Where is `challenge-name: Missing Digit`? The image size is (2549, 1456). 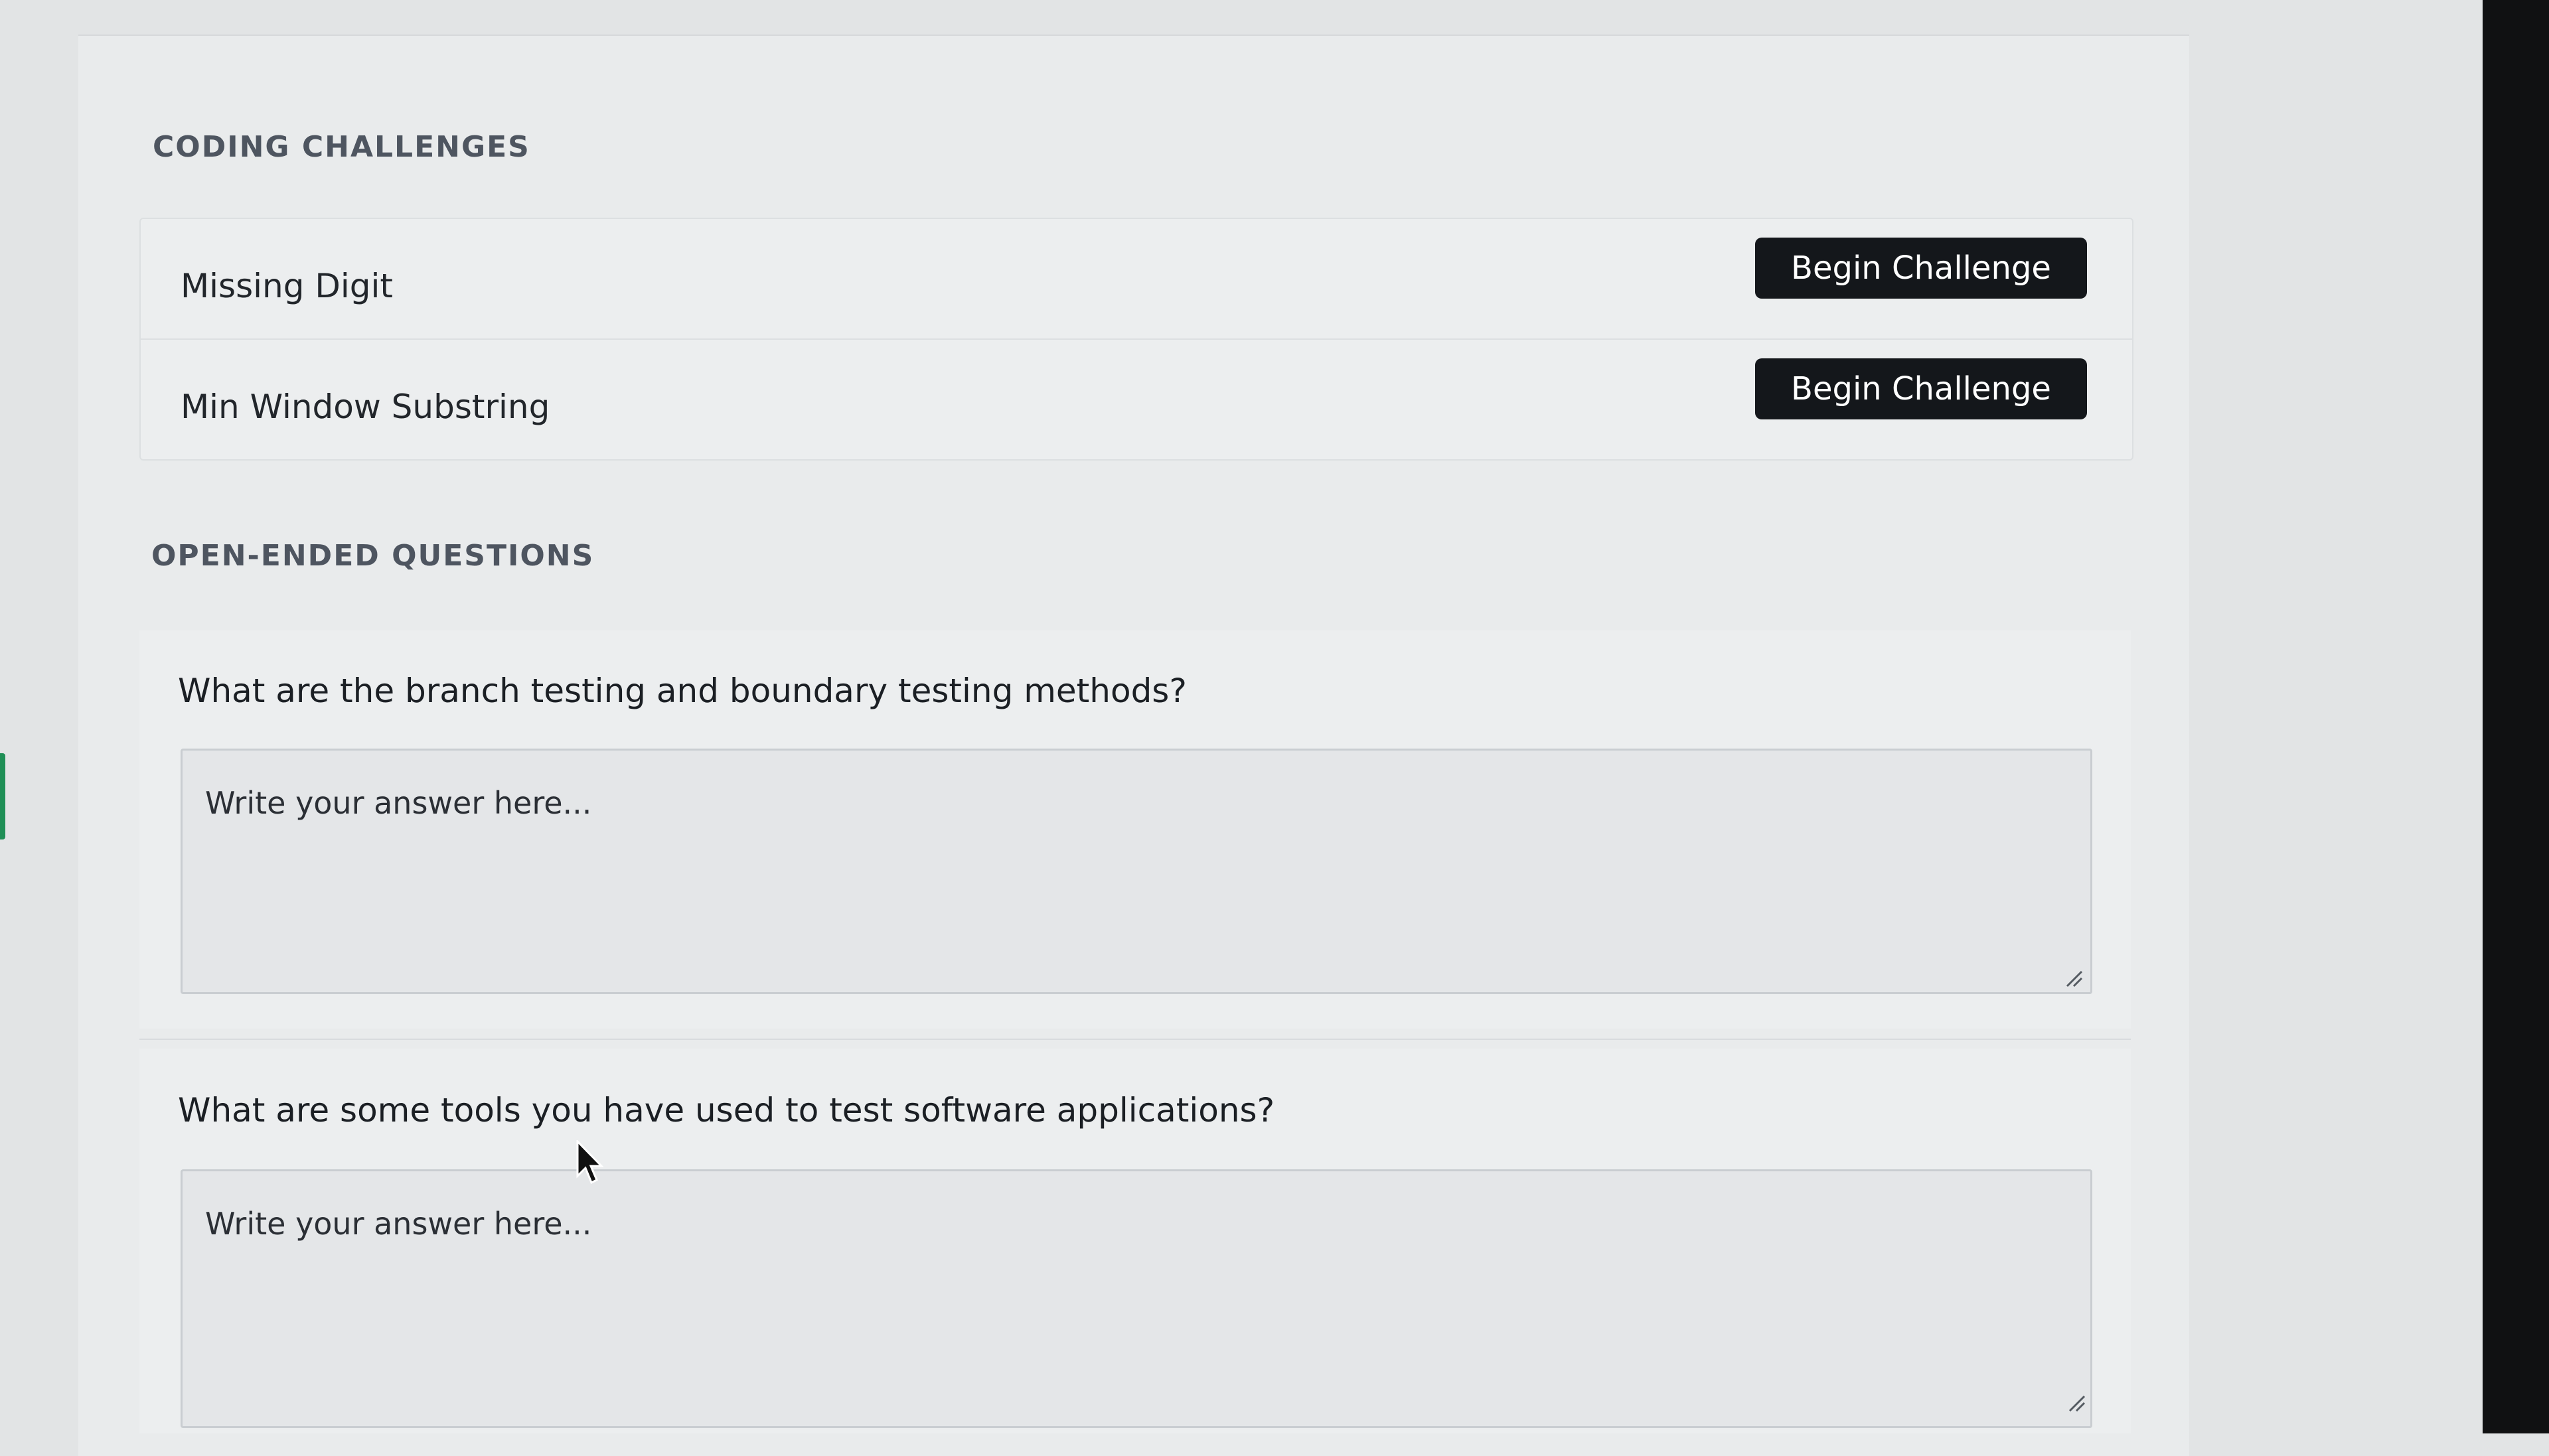
challenge-name: Missing Digit is located at coordinates (287, 286).